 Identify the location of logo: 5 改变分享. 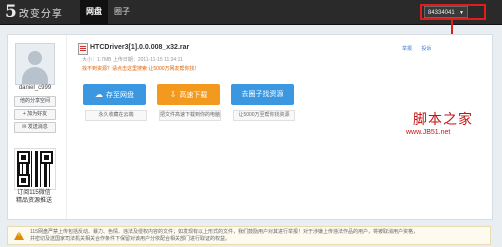
(34, 12).